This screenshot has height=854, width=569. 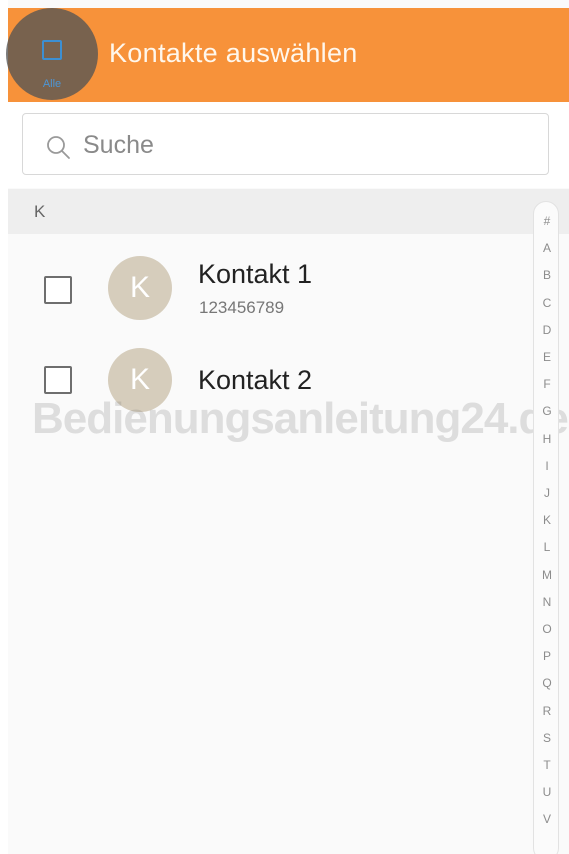 What do you see at coordinates (233, 53) in the screenshot?
I see `page-title: Kontakte auswählen` at bounding box center [233, 53].